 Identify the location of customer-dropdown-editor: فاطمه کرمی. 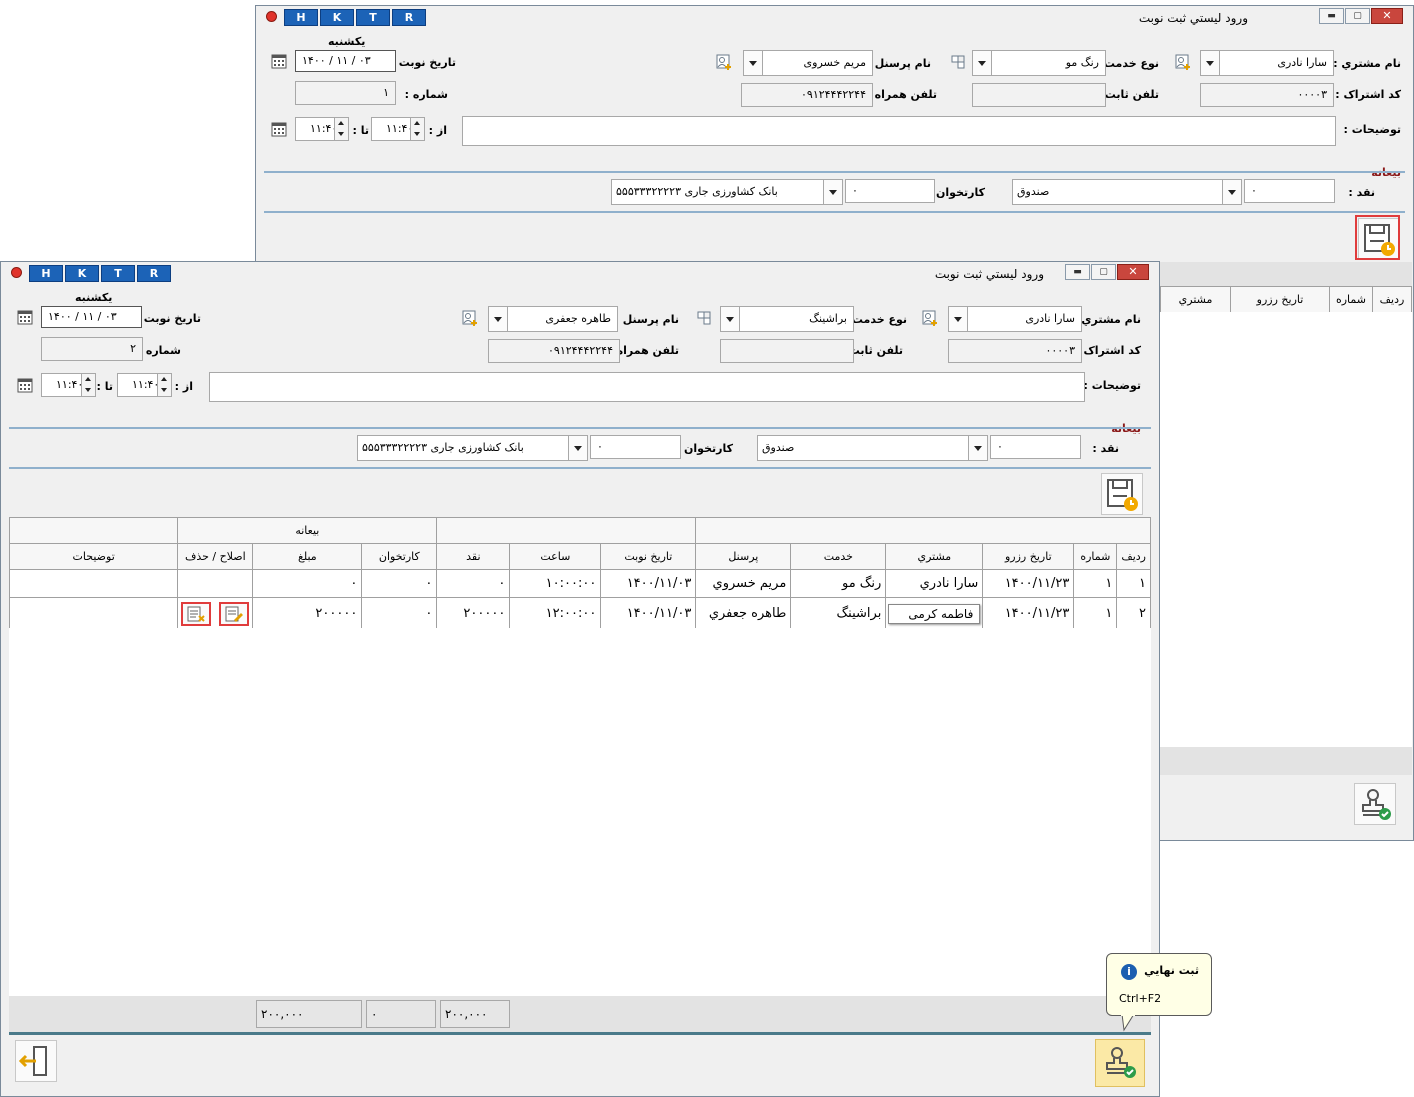
(934, 613).